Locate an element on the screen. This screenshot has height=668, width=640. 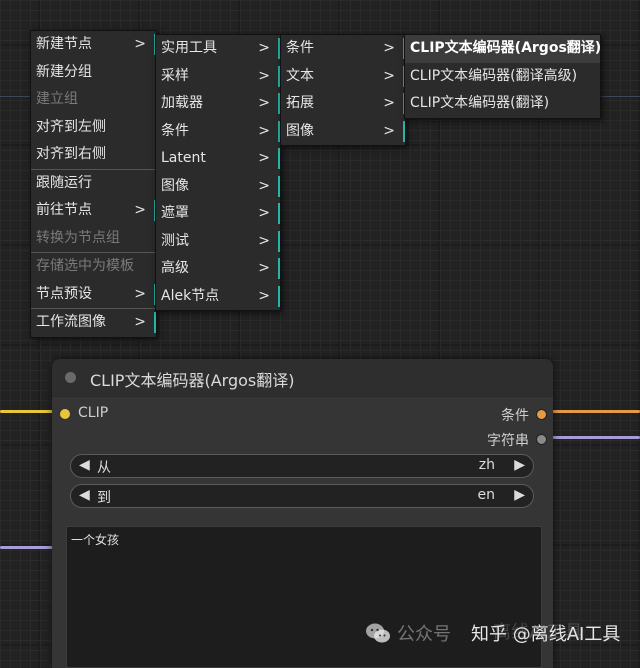
menu-item-advanced: 高级 > is located at coordinates (218, 269).